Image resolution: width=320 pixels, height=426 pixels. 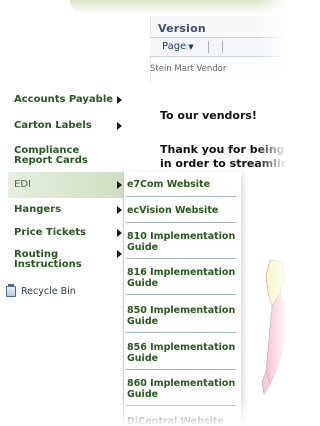 What do you see at coordinates (208, 115) in the screenshot?
I see `content-heading: To our vendors!` at bounding box center [208, 115].